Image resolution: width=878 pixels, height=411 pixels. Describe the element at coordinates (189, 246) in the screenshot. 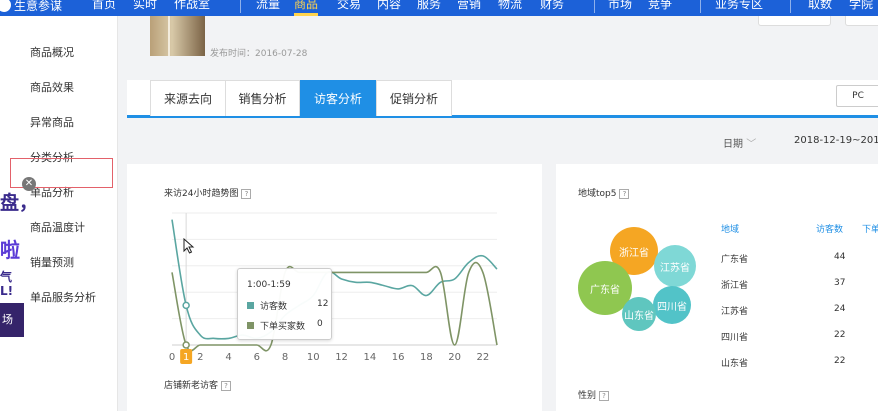

I see `mouse-cursor-icon` at that location.